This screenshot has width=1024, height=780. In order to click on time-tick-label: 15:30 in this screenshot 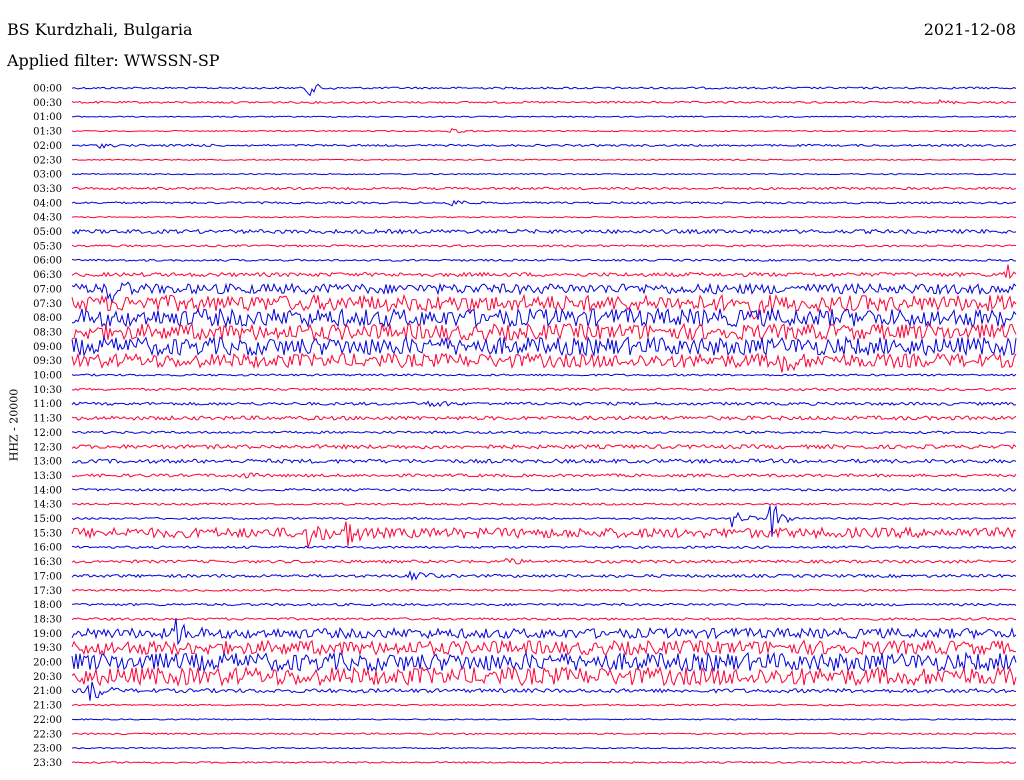, I will do `click(47, 533)`.